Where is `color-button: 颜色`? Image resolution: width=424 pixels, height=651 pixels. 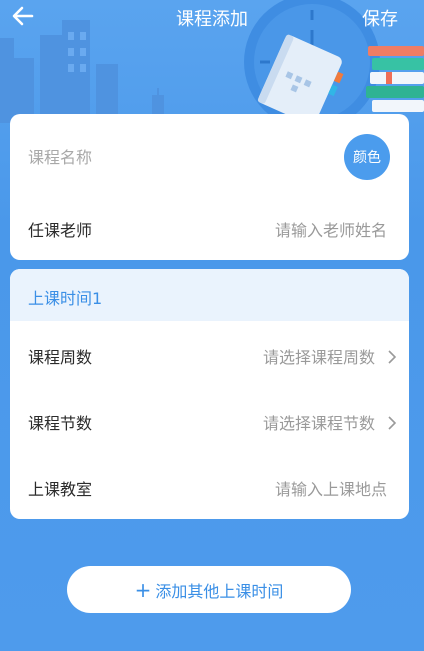
color-button: 颜色 is located at coordinates (367, 157).